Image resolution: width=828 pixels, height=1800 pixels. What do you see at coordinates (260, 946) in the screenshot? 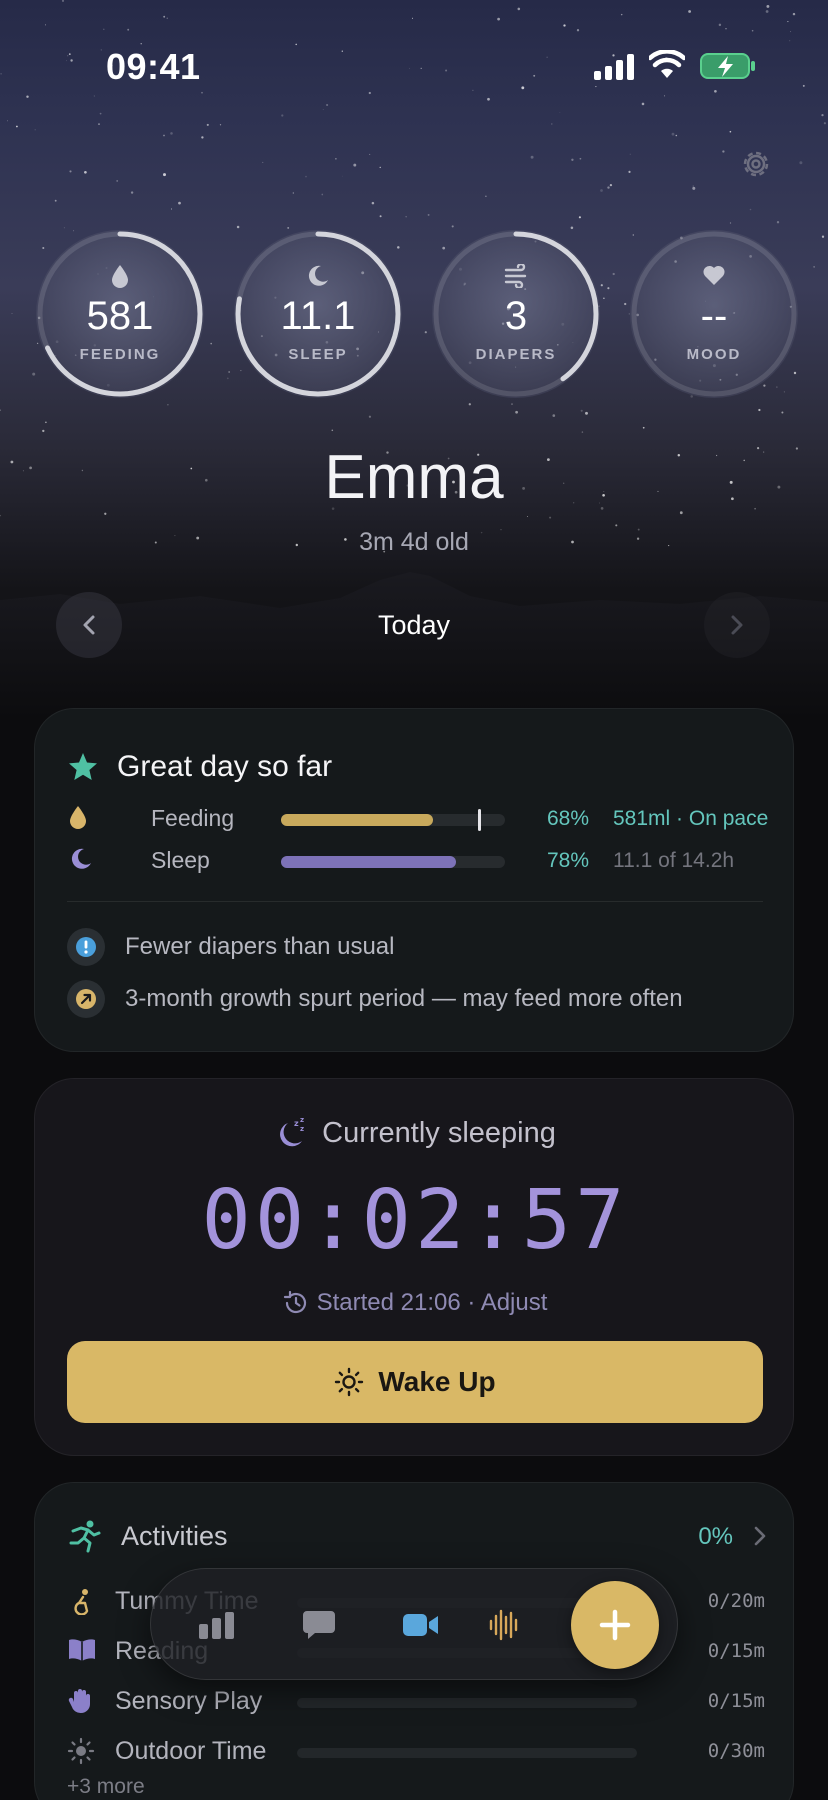
I see `insight-text: Fewer diapers than usual` at bounding box center [260, 946].